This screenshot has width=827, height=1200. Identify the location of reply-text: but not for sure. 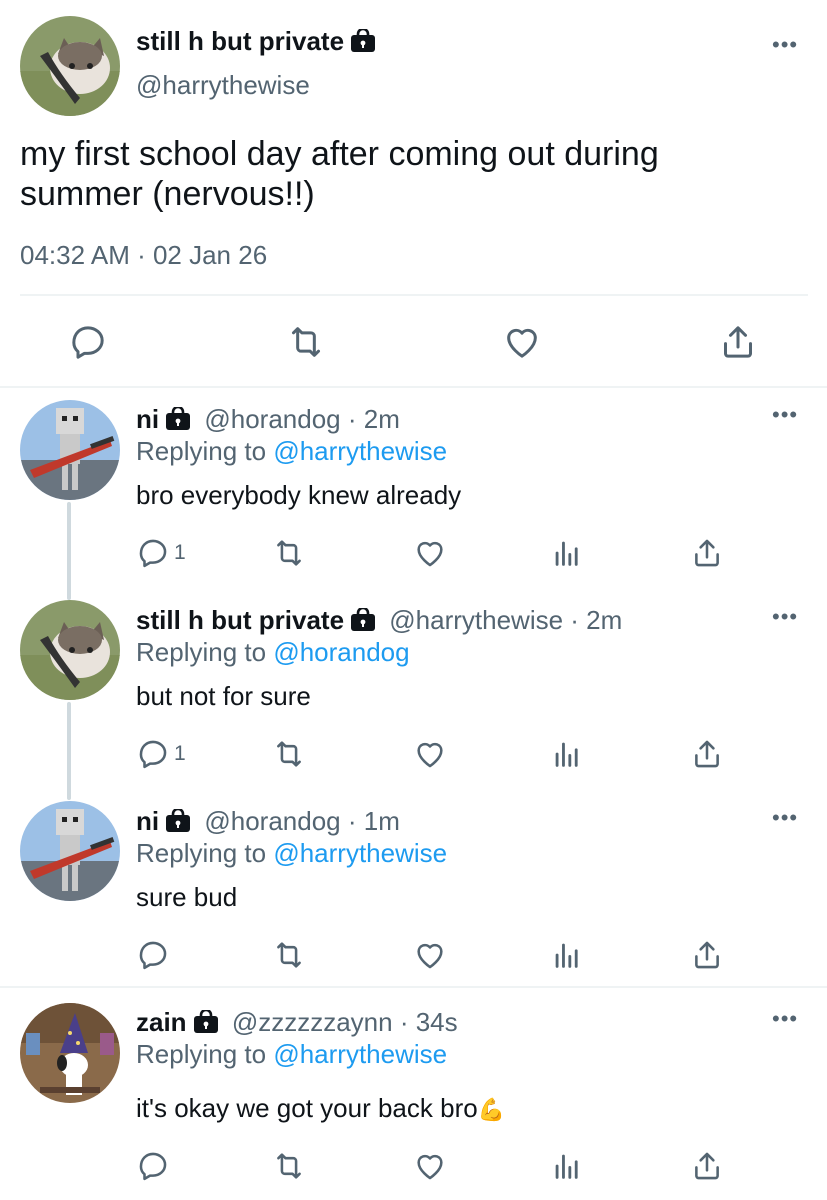
(223, 696).